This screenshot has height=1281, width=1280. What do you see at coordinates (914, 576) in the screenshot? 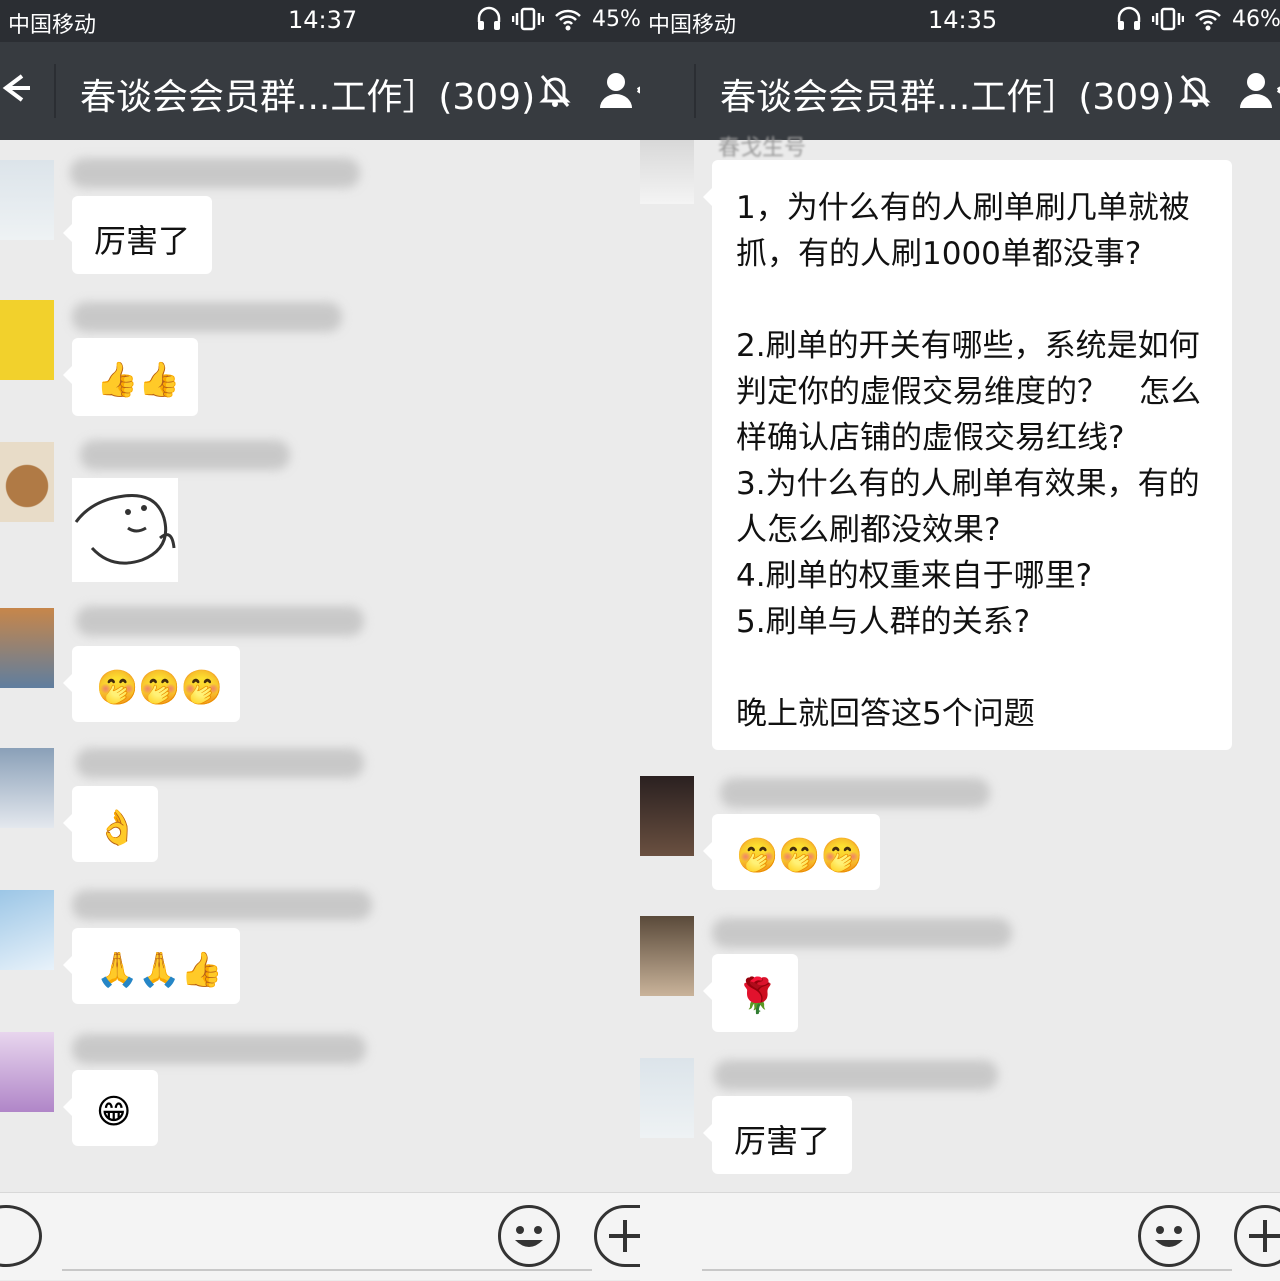
I see `message-line: 4.刷单的权重来自于哪里?` at bounding box center [914, 576].